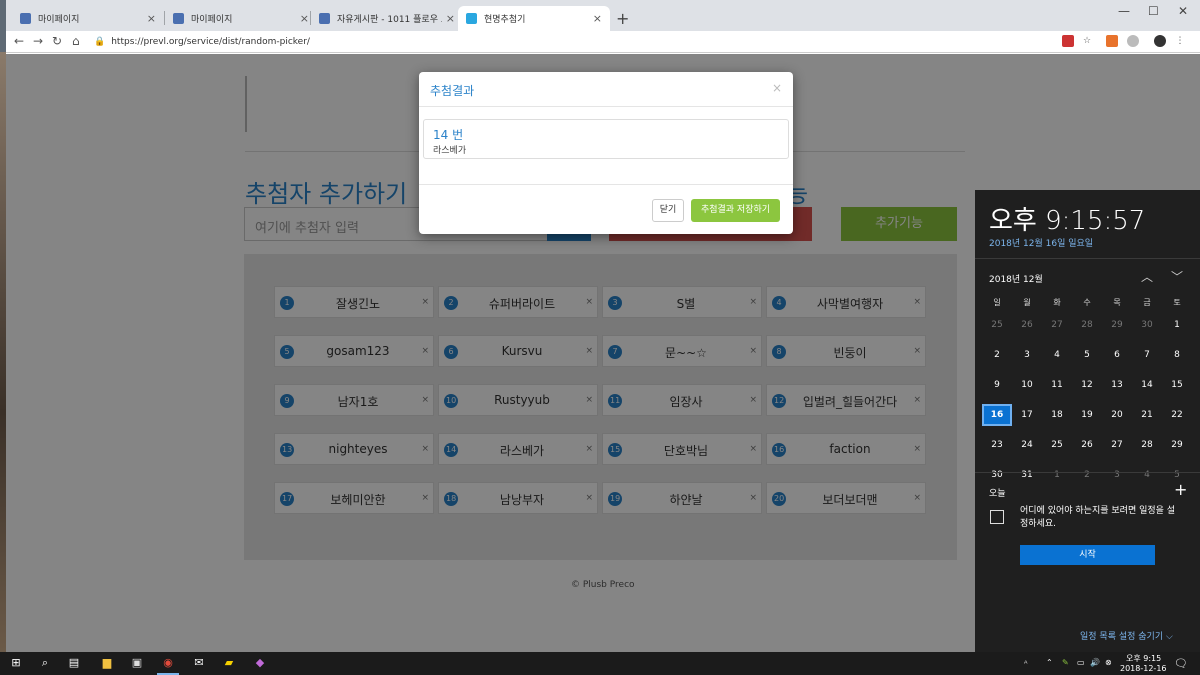  Describe the element at coordinates (1177, 385) in the screenshot. I see `calendar-day: 15` at that location.